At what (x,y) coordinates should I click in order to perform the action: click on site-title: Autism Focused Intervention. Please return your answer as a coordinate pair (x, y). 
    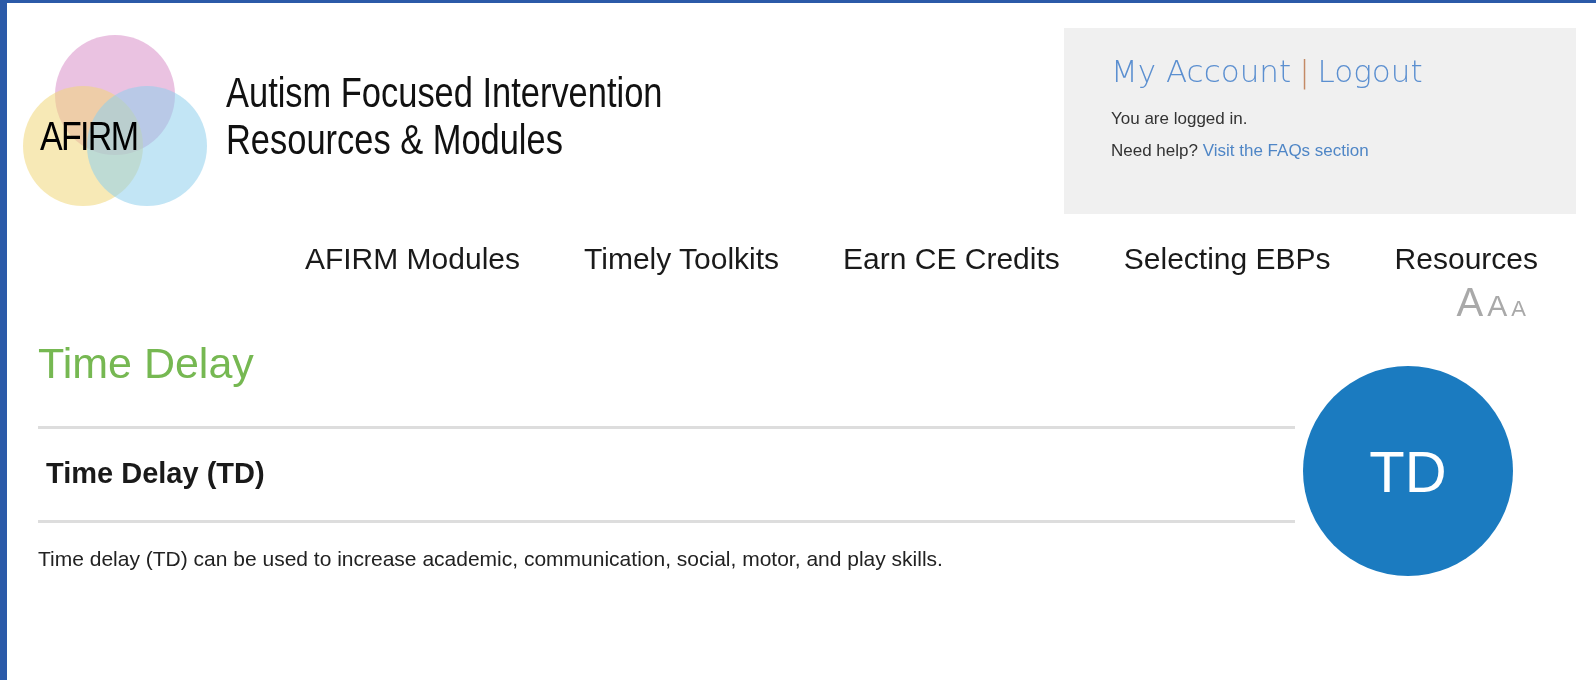
    Looking at the image, I should click on (444, 92).